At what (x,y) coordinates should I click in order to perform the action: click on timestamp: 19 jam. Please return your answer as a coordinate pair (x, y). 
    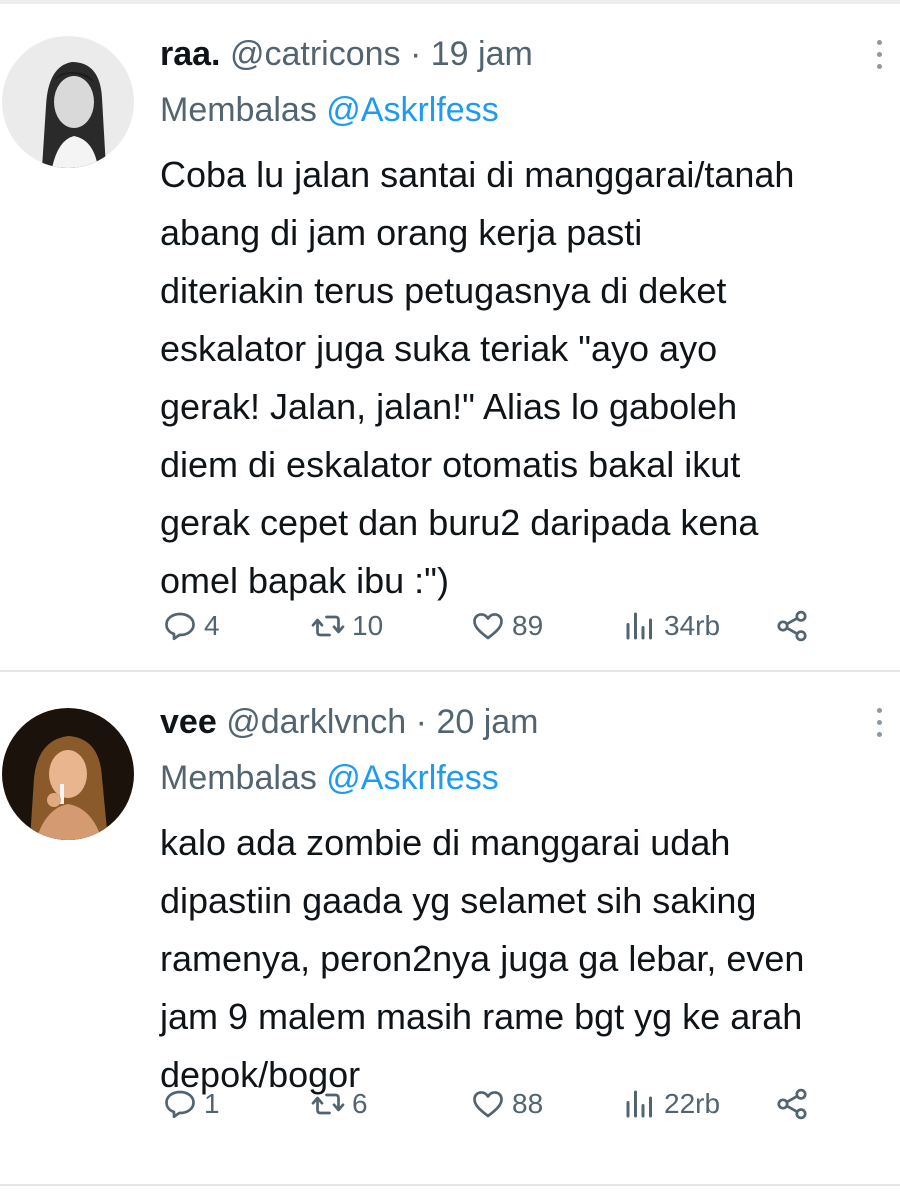
    Looking at the image, I should click on (482, 54).